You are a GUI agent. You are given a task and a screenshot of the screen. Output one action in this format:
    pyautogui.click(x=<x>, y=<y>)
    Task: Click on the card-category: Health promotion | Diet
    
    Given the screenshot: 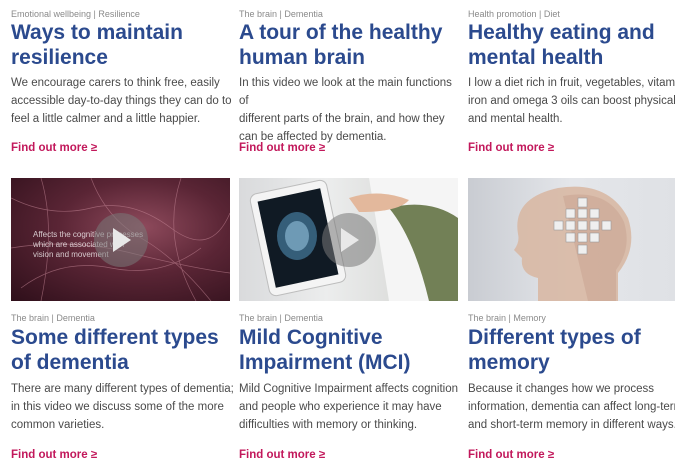 What is the action you would take?
    pyautogui.click(x=514, y=14)
    